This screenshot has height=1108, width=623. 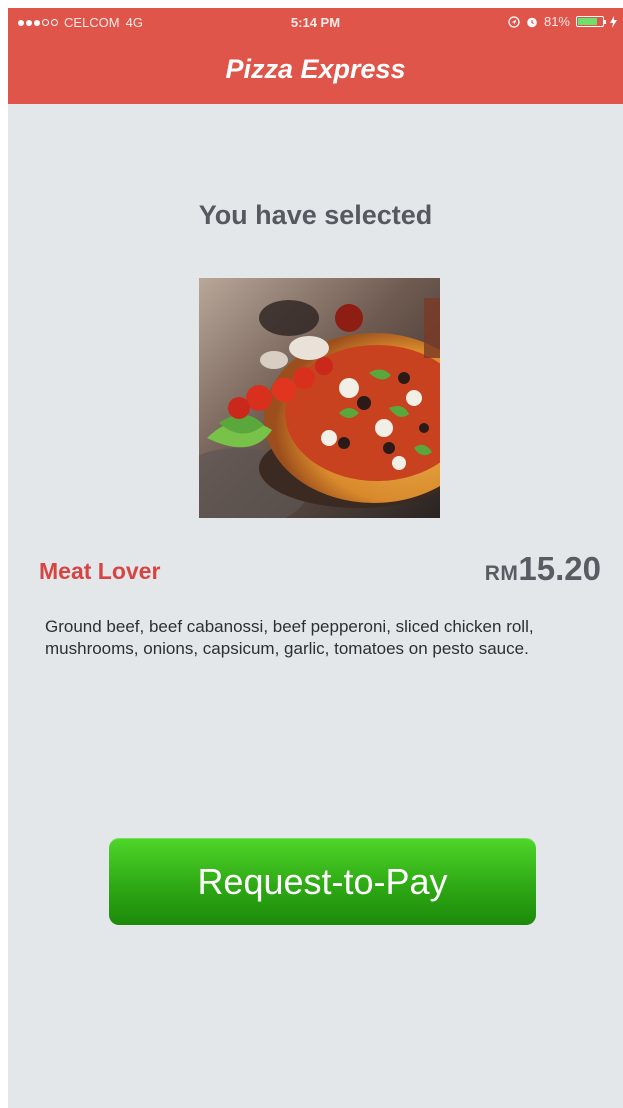 I want to click on app-header: CELCOM 4G 5:14 PM 81% Pizza Express, so click(x=315, y=56).